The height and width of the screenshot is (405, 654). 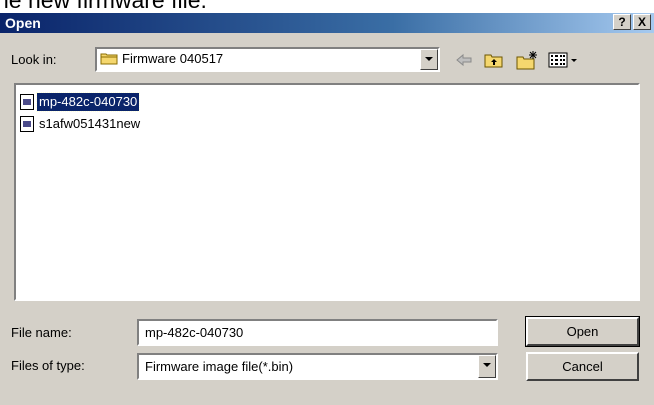 What do you see at coordinates (582, 331) in the screenshot?
I see `open-button: Open` at bounding box center [582, 331].